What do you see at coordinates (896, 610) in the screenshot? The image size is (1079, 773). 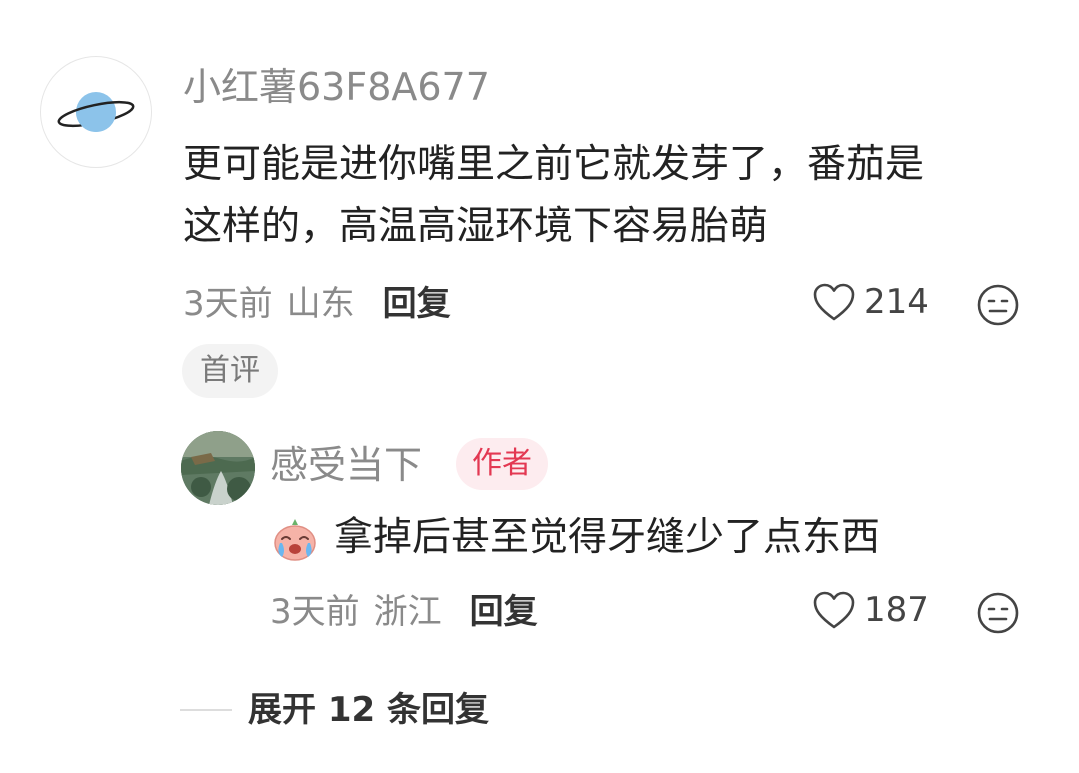 I see `reply-like-count: 187` at bounding box center [896, 610].